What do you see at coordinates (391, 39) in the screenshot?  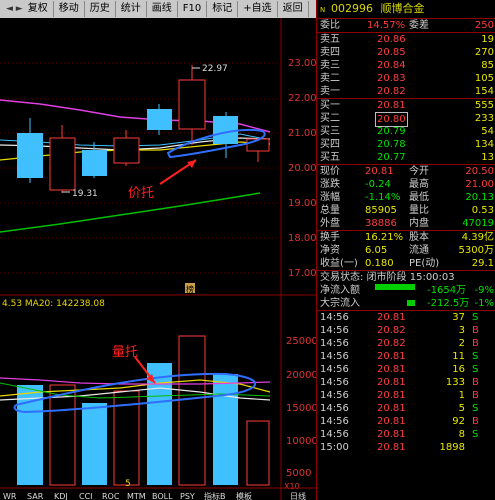 I see `ask-price: 20.86` at bounding box center [391, 39].